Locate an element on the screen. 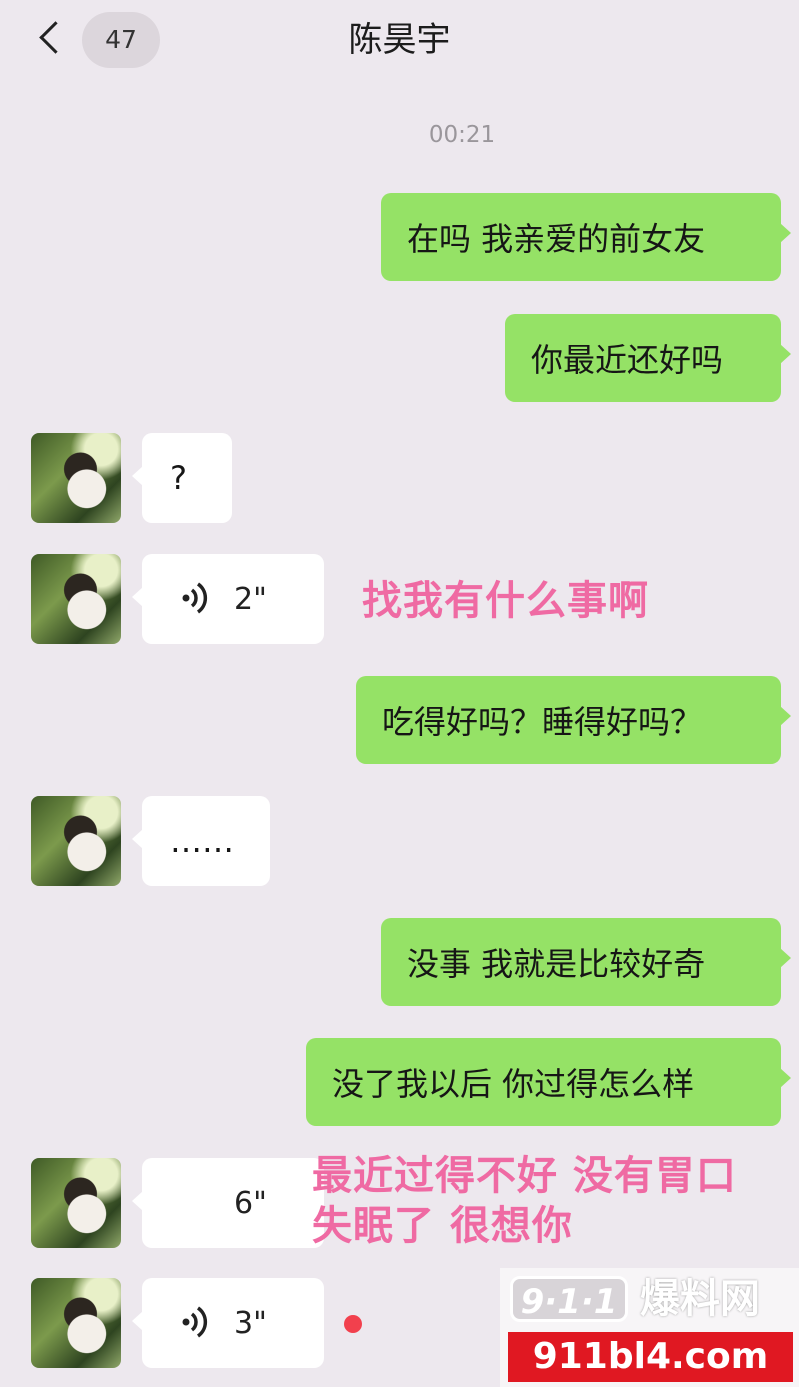 The width and height of the screenshot is (799, 1387). subtitle-caption: 找我有什么事啊 is located at coordinates (505, 601).